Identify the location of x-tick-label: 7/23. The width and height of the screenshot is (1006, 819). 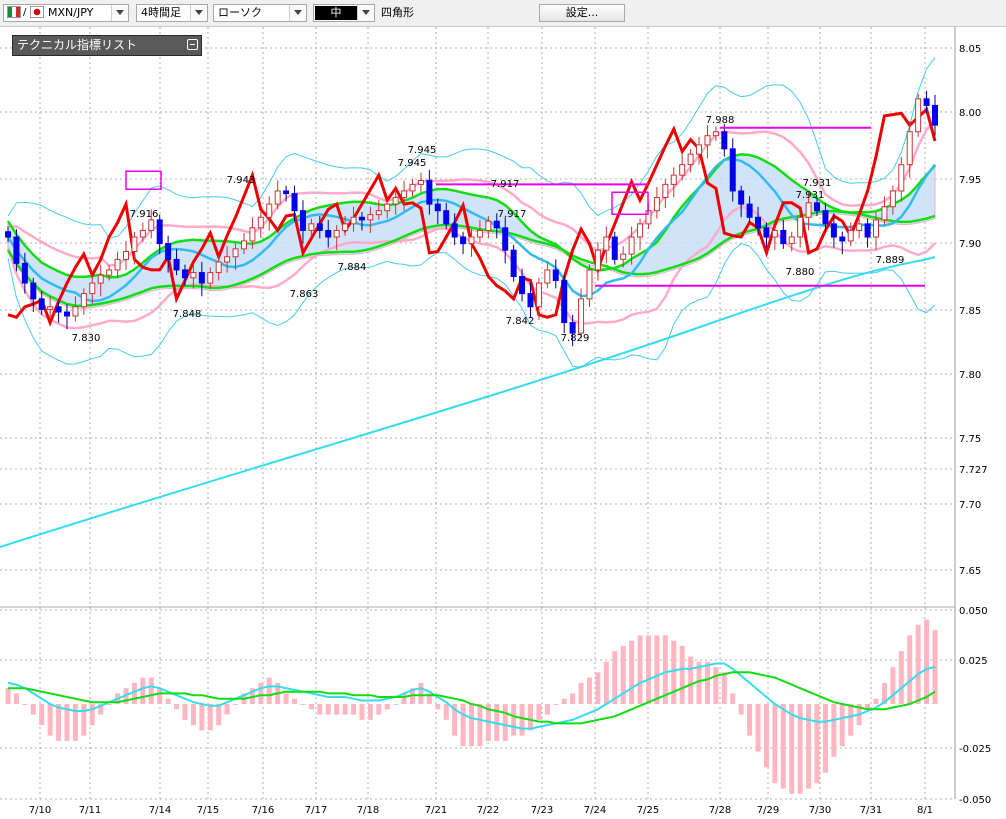
(542, 810).